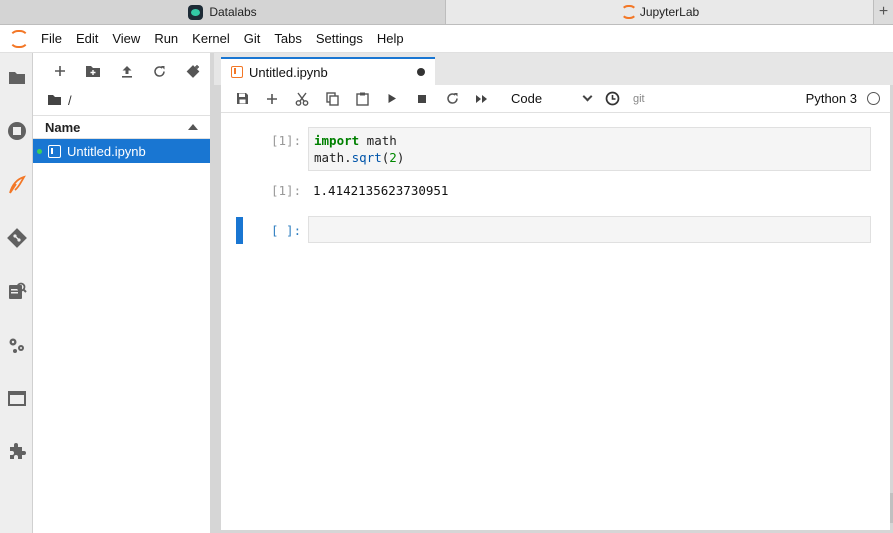  I want to click on kernel-name: Python 3, so click(831, 98).